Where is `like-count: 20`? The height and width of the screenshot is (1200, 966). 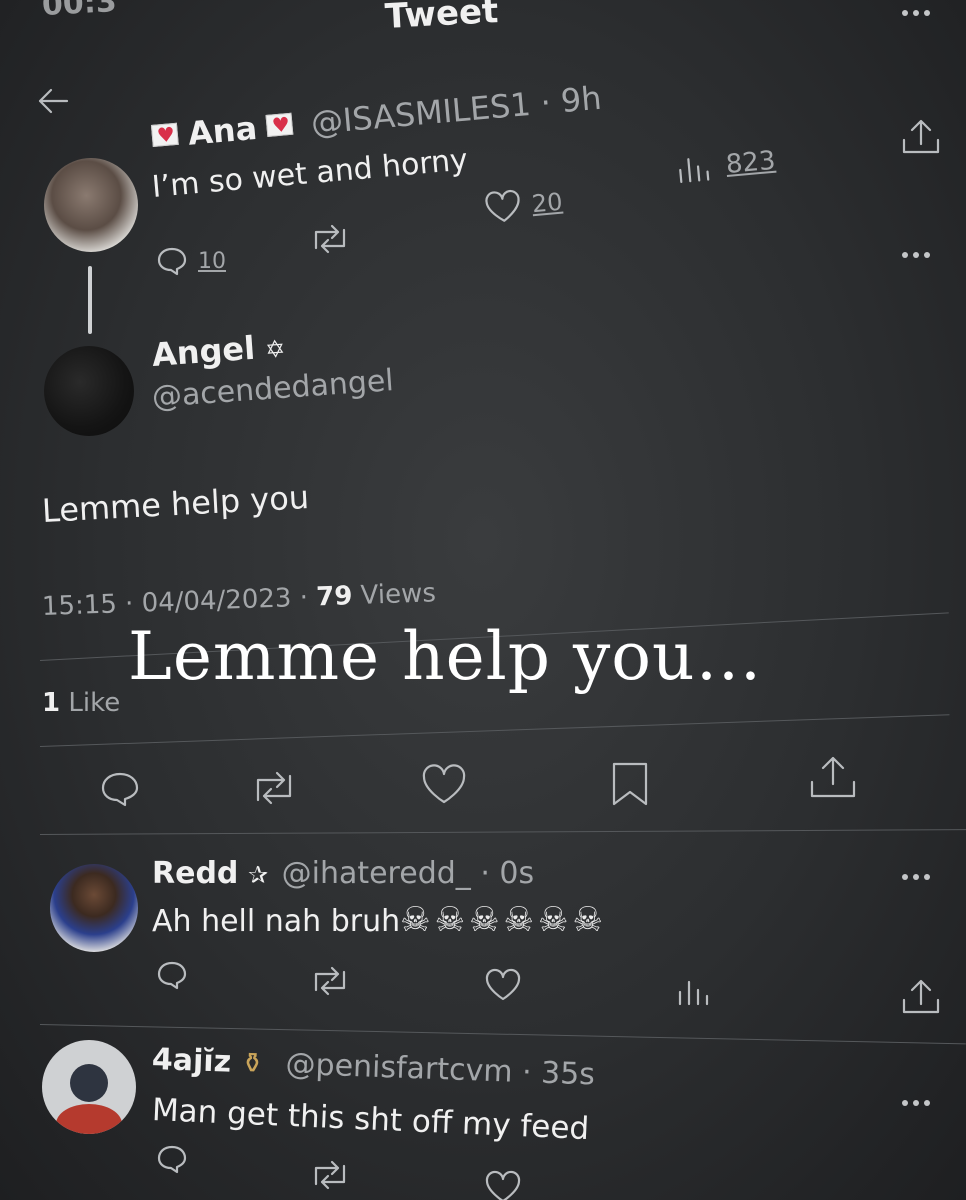
like-count: 20 is located at coordinates (547, 203).